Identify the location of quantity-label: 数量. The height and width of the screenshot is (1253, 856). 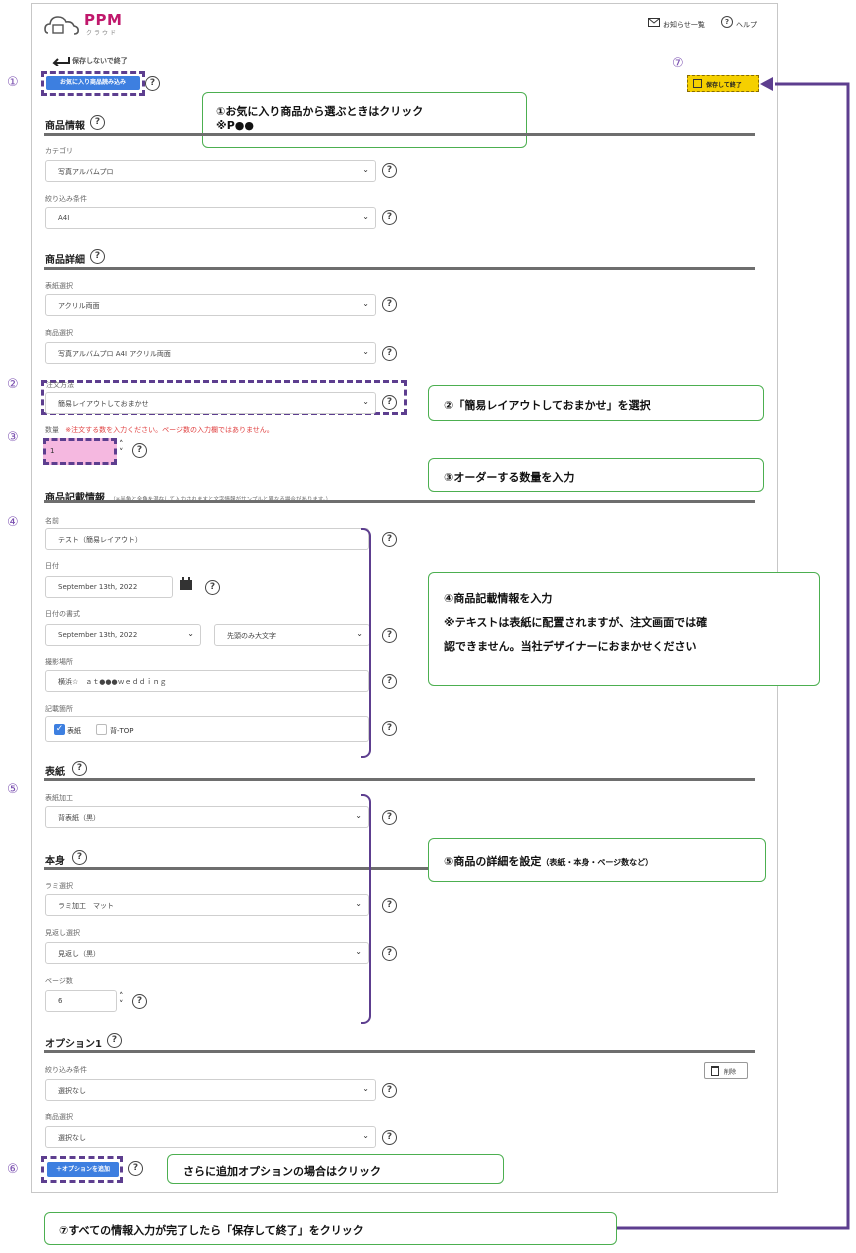
(52, 430).